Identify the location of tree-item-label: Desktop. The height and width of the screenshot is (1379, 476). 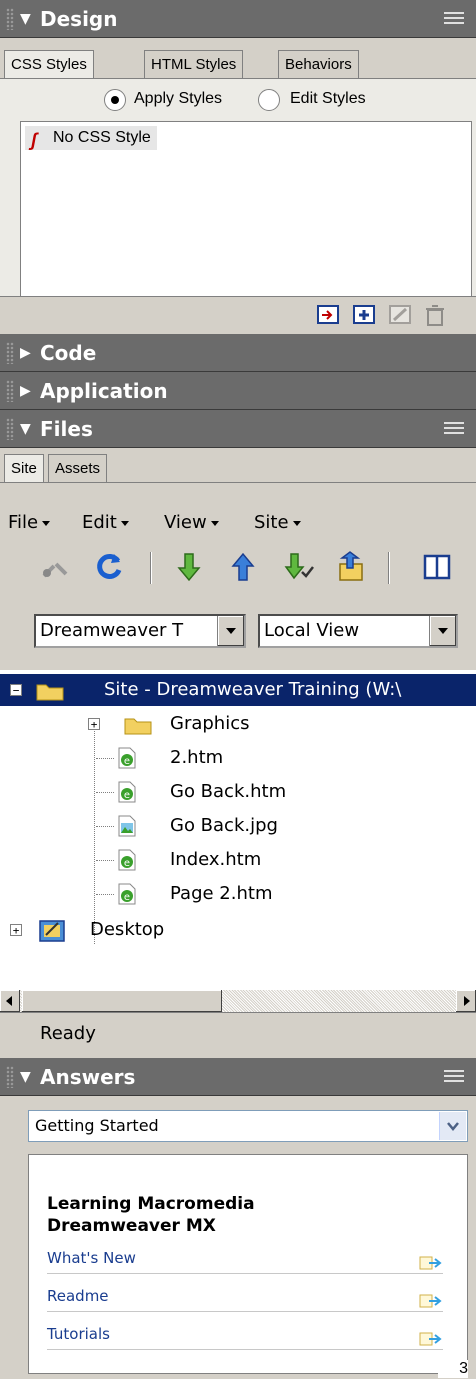
(127, 929).